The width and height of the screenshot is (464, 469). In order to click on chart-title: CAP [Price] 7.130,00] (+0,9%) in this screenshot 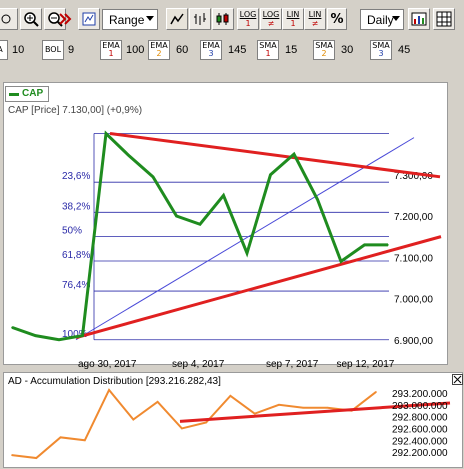, I will do `click(75, 110)`.